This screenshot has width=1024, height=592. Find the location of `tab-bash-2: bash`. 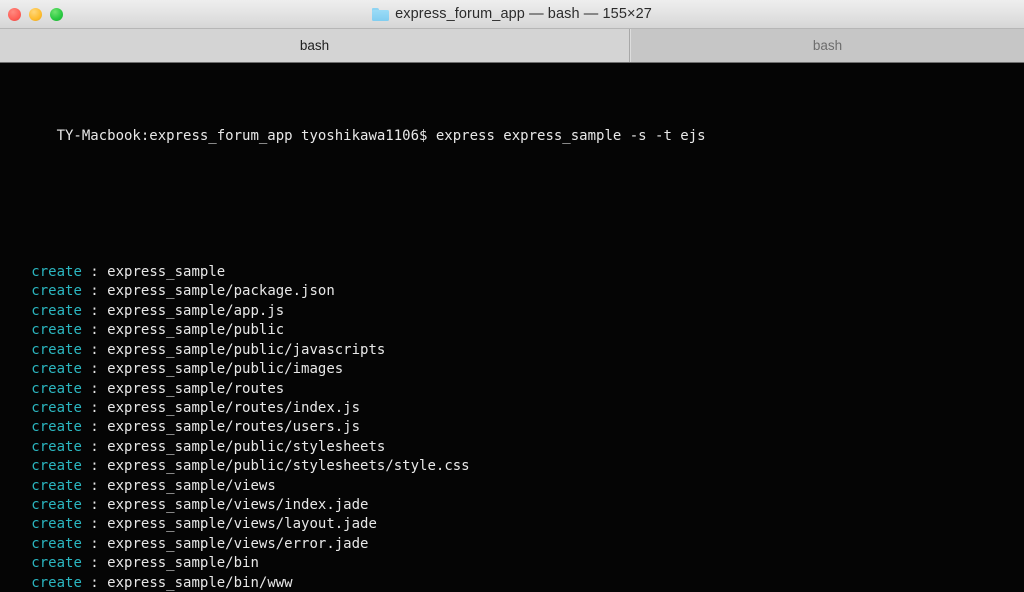

tab-bash-2: bash is located at coordinates (827, 45).